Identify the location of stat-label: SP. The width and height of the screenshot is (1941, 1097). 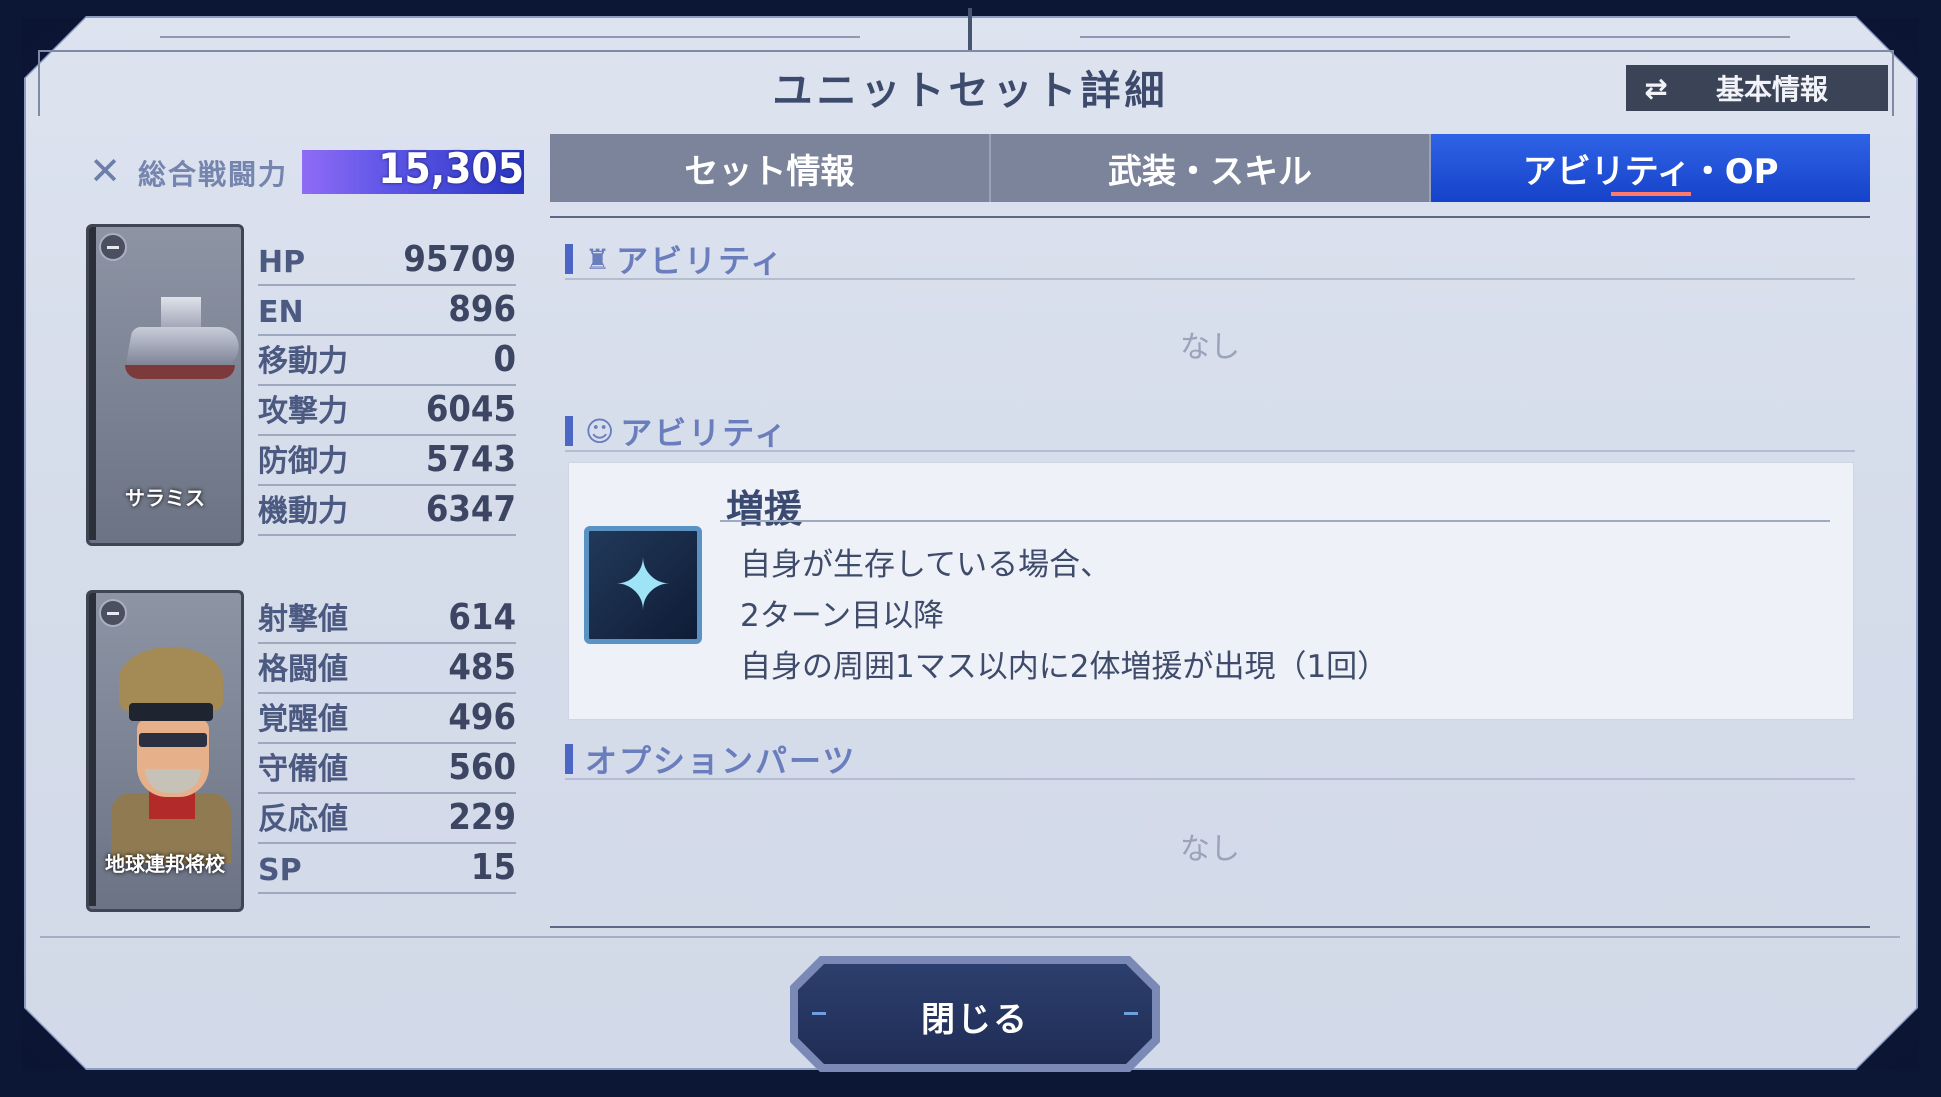
(280, 870).